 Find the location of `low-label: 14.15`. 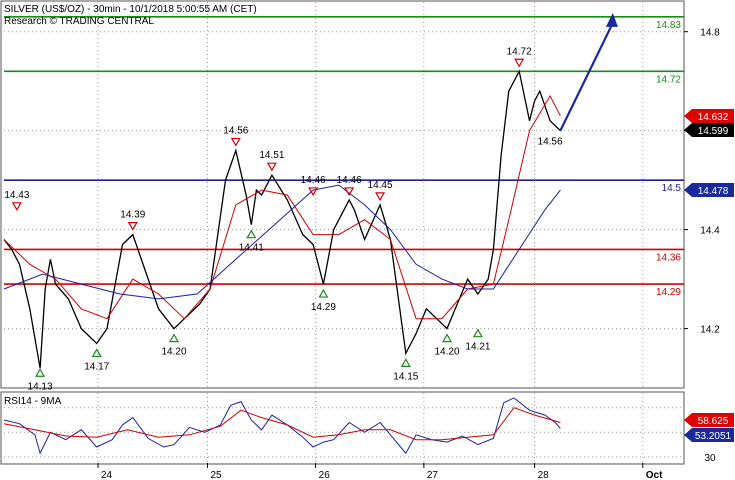

low-label: 14.15 is located at coordinates (405, 376).